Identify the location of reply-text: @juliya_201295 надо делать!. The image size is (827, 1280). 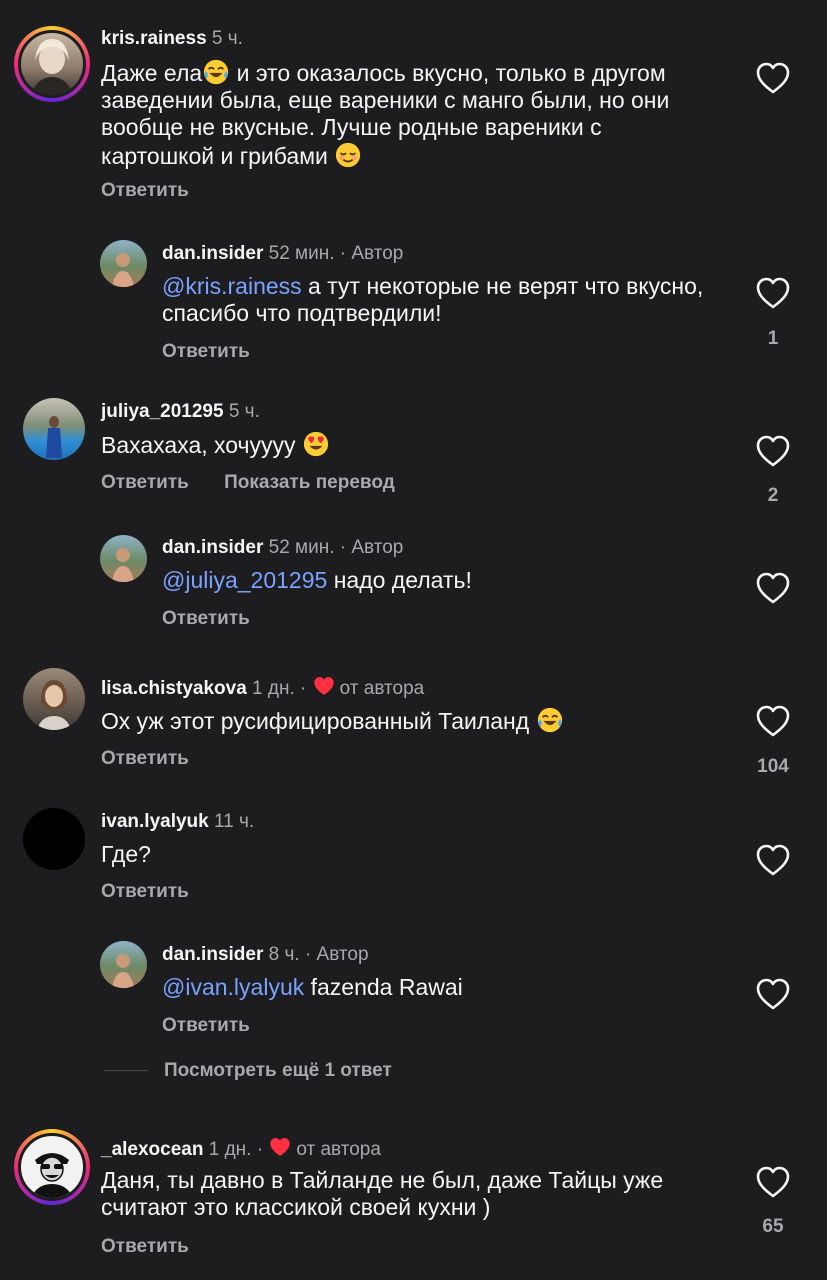
(317, 580).